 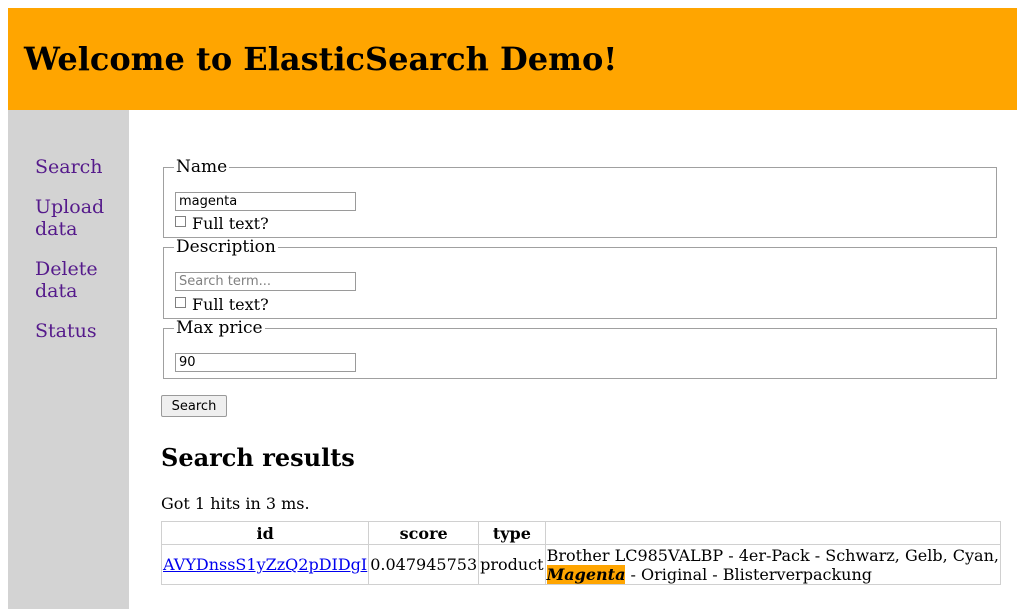 I want to click on description-text-after: - Original - Blisterverpackung, so click(x=748, y=574).